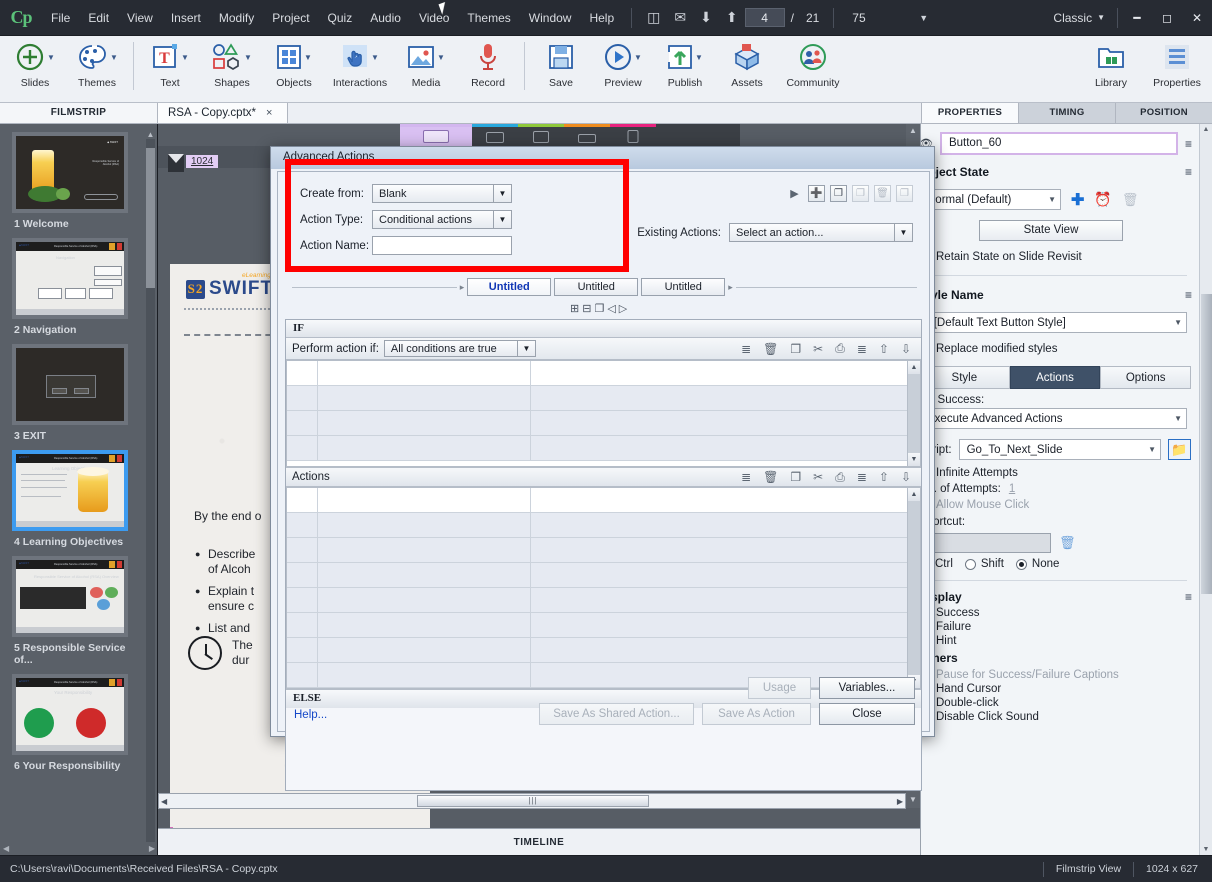 This screenshot has width=1212, height=882. I want to click on scrollbar-thumb, so click(150, 218).